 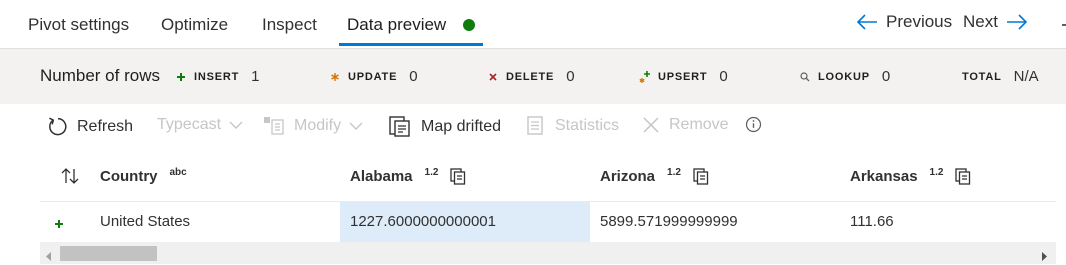 What do you see at coordinates (100, 75) in the screenshot?
I see `row-counts-title: Number of rows` at bounding box center [100, 75].